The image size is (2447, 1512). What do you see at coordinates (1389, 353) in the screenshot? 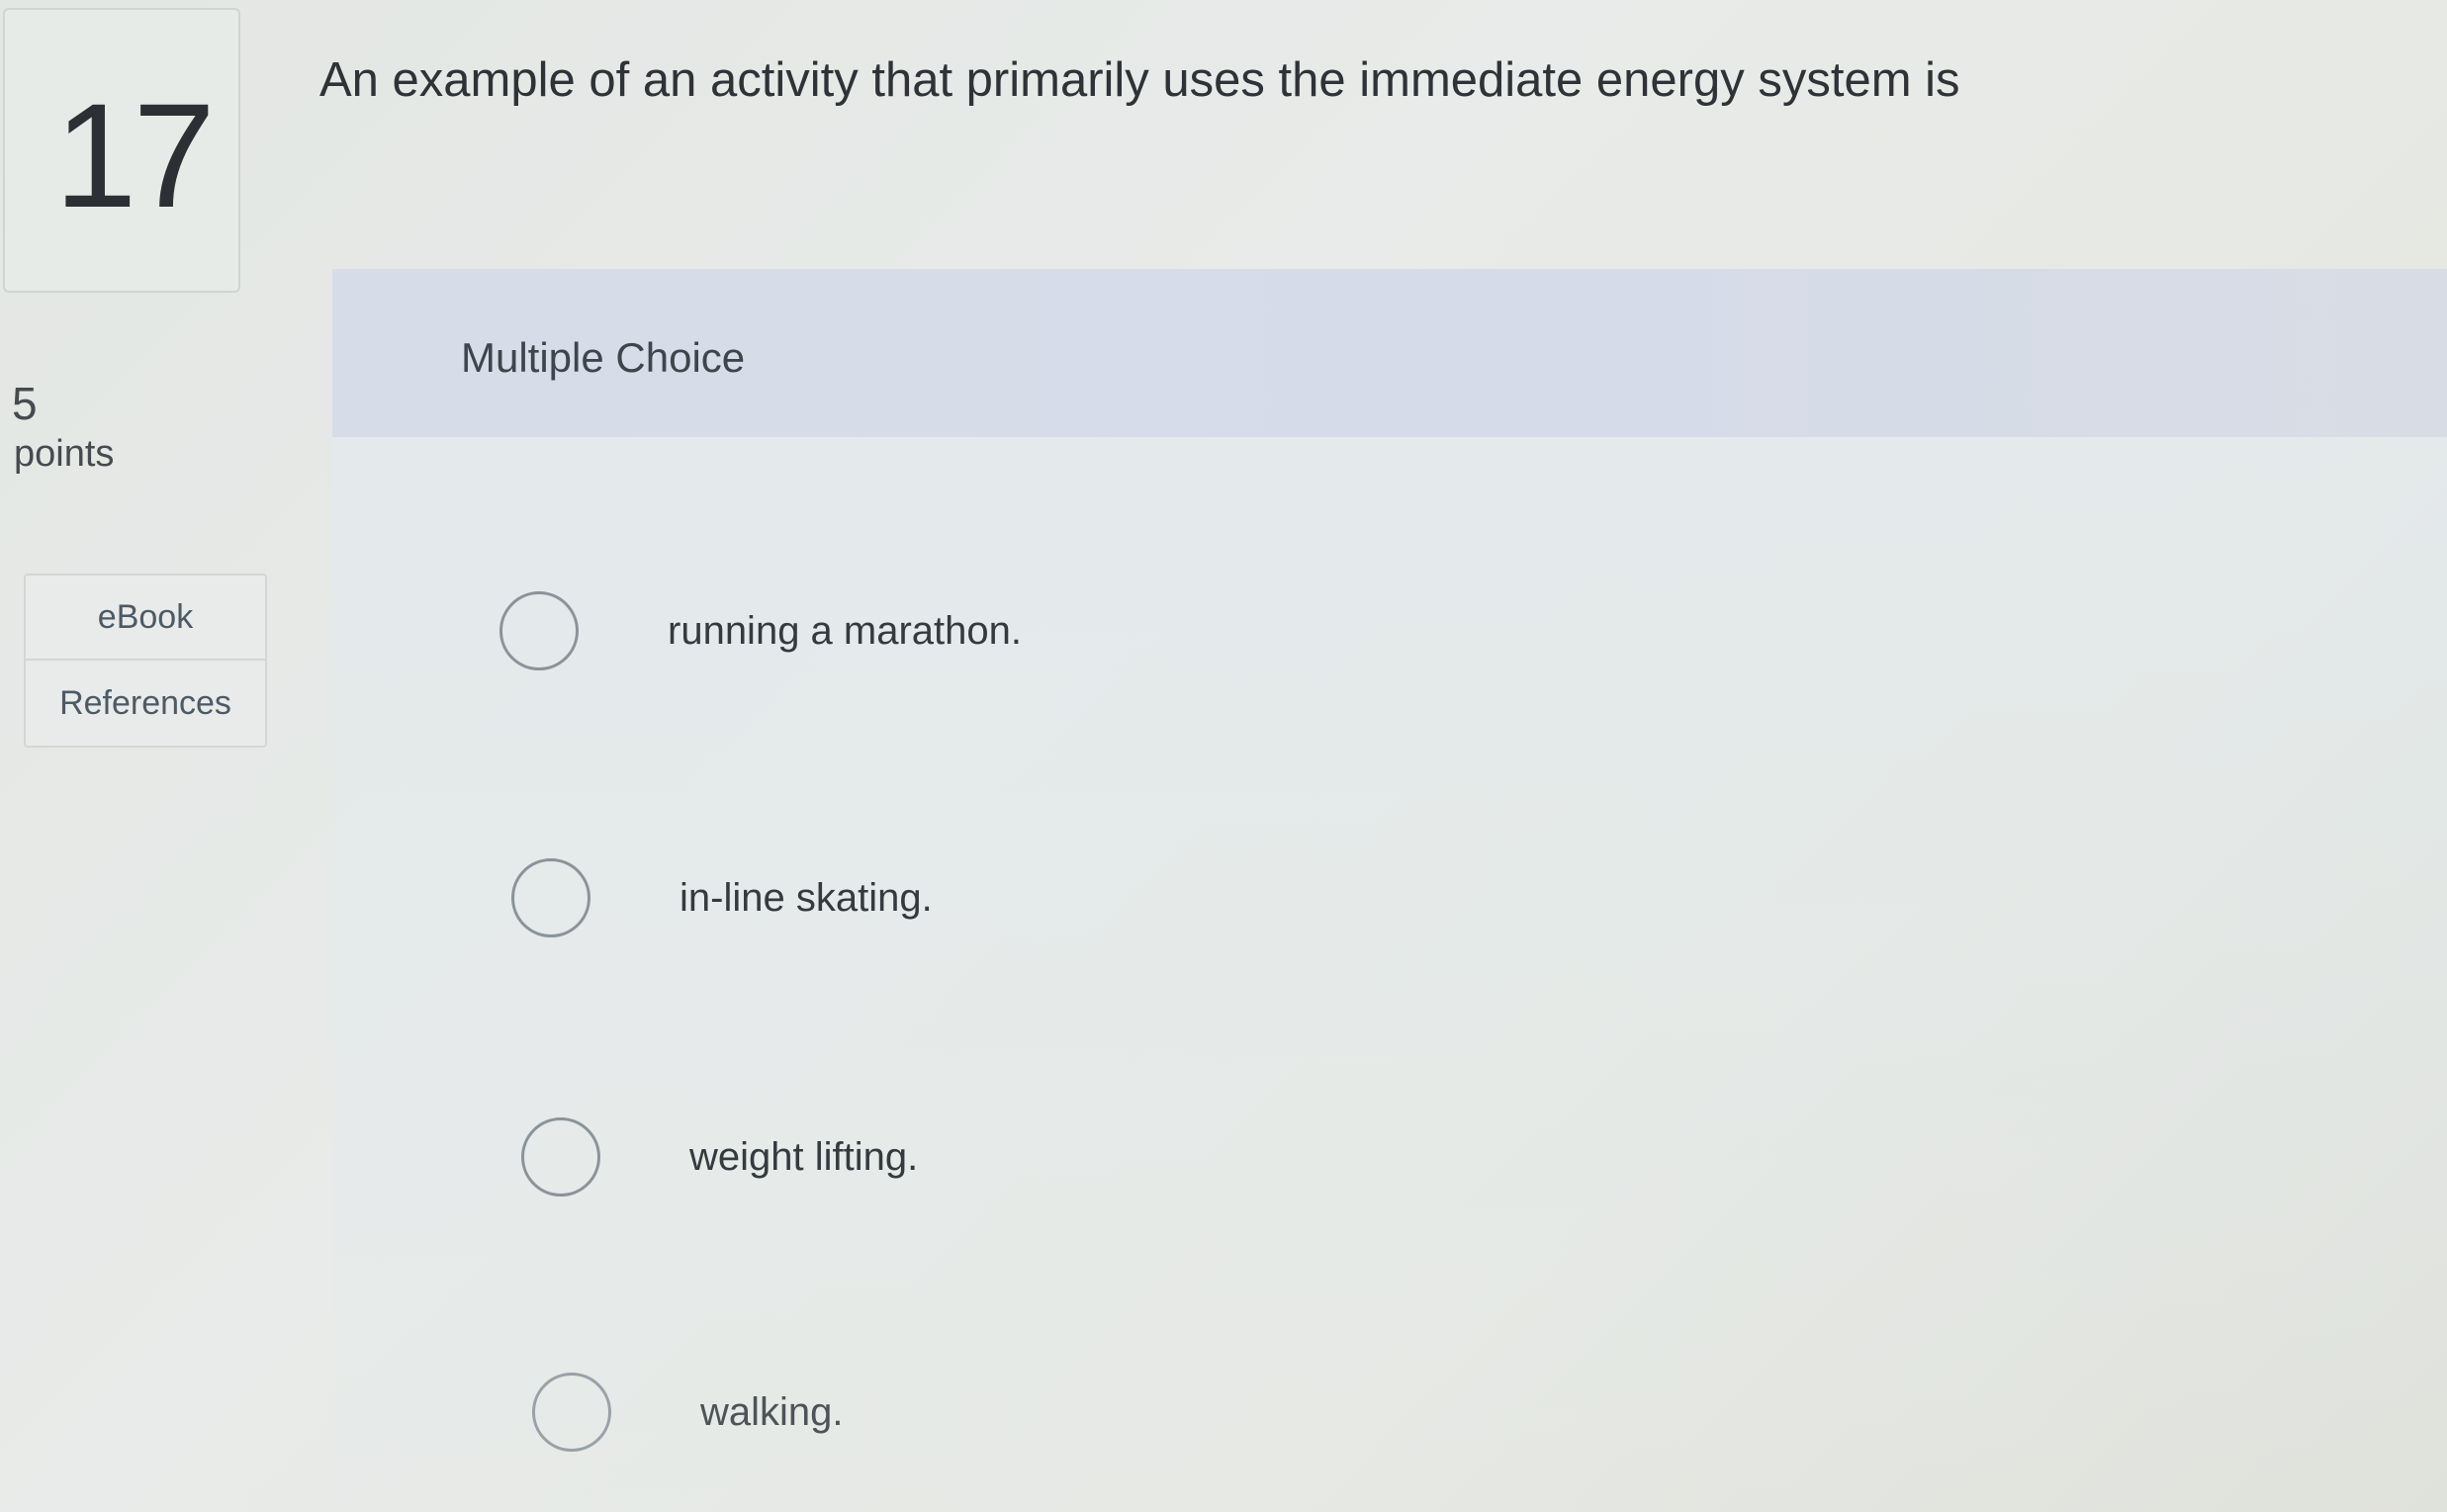
I see `question-type-header: Multiple Choice` at bounding box center [1389, 353].